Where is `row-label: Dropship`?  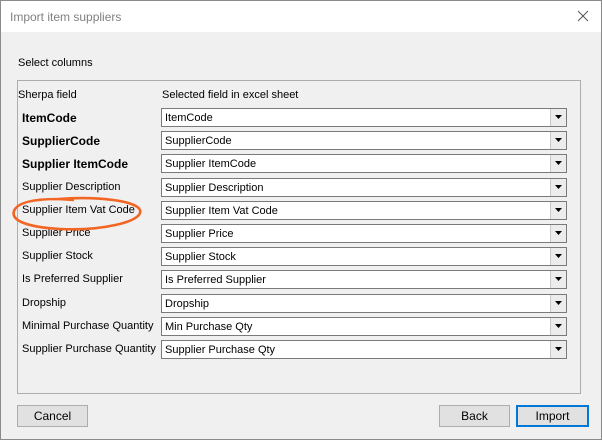
row-label: Dropship is located at coordinates (44, 303).